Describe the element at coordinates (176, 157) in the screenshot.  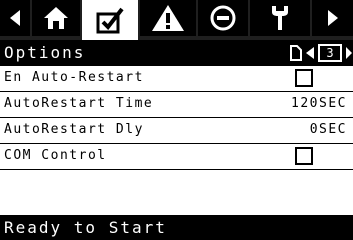
I see `option-row-com-control: COM Control` at that location.